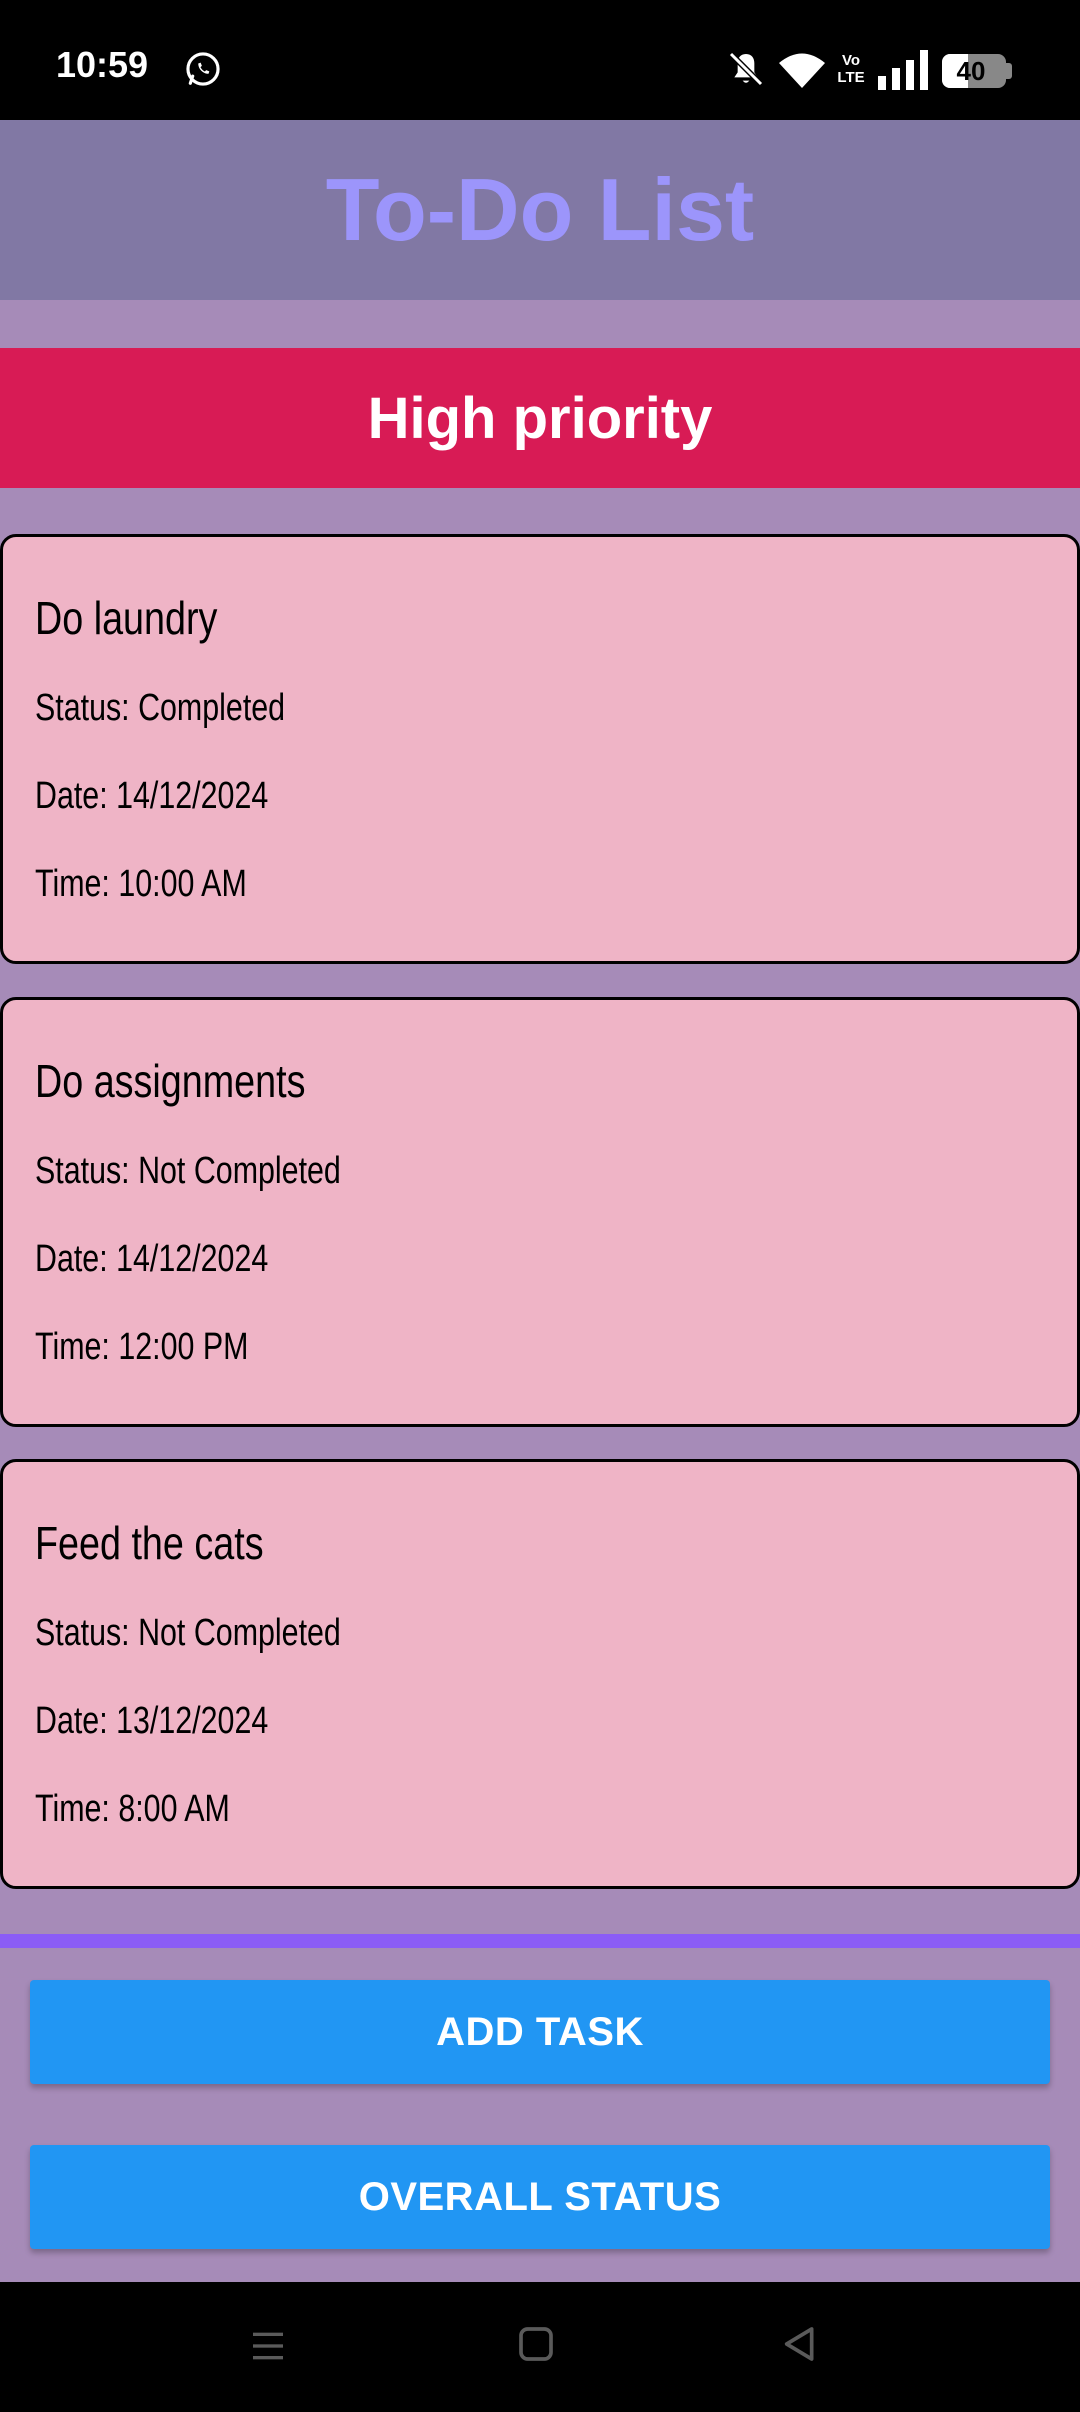 This screenshot has height=2412, width=1080. Describe the element at coordinates (540, 2032) in the screenshot. I see `add-task-button: ADD TASK` at that location.